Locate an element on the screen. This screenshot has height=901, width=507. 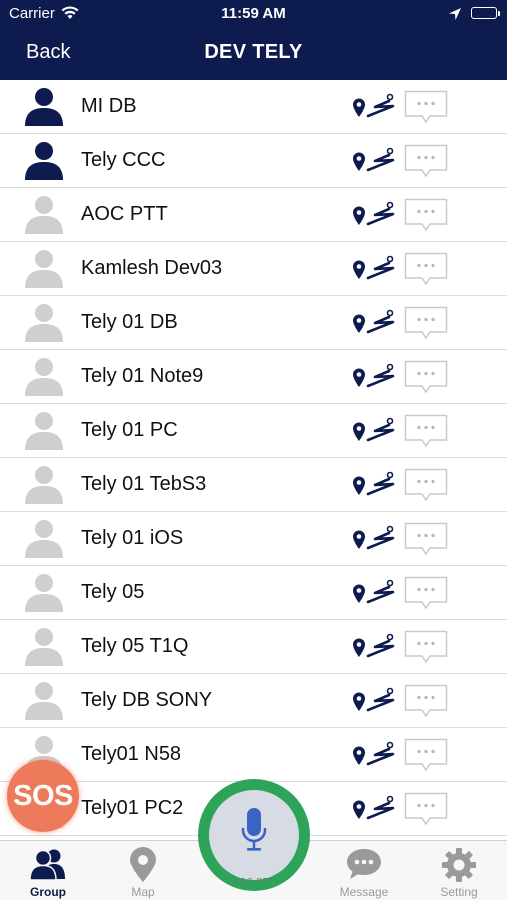
contact-name: Tely CCC is located at coordinates (123, 160).